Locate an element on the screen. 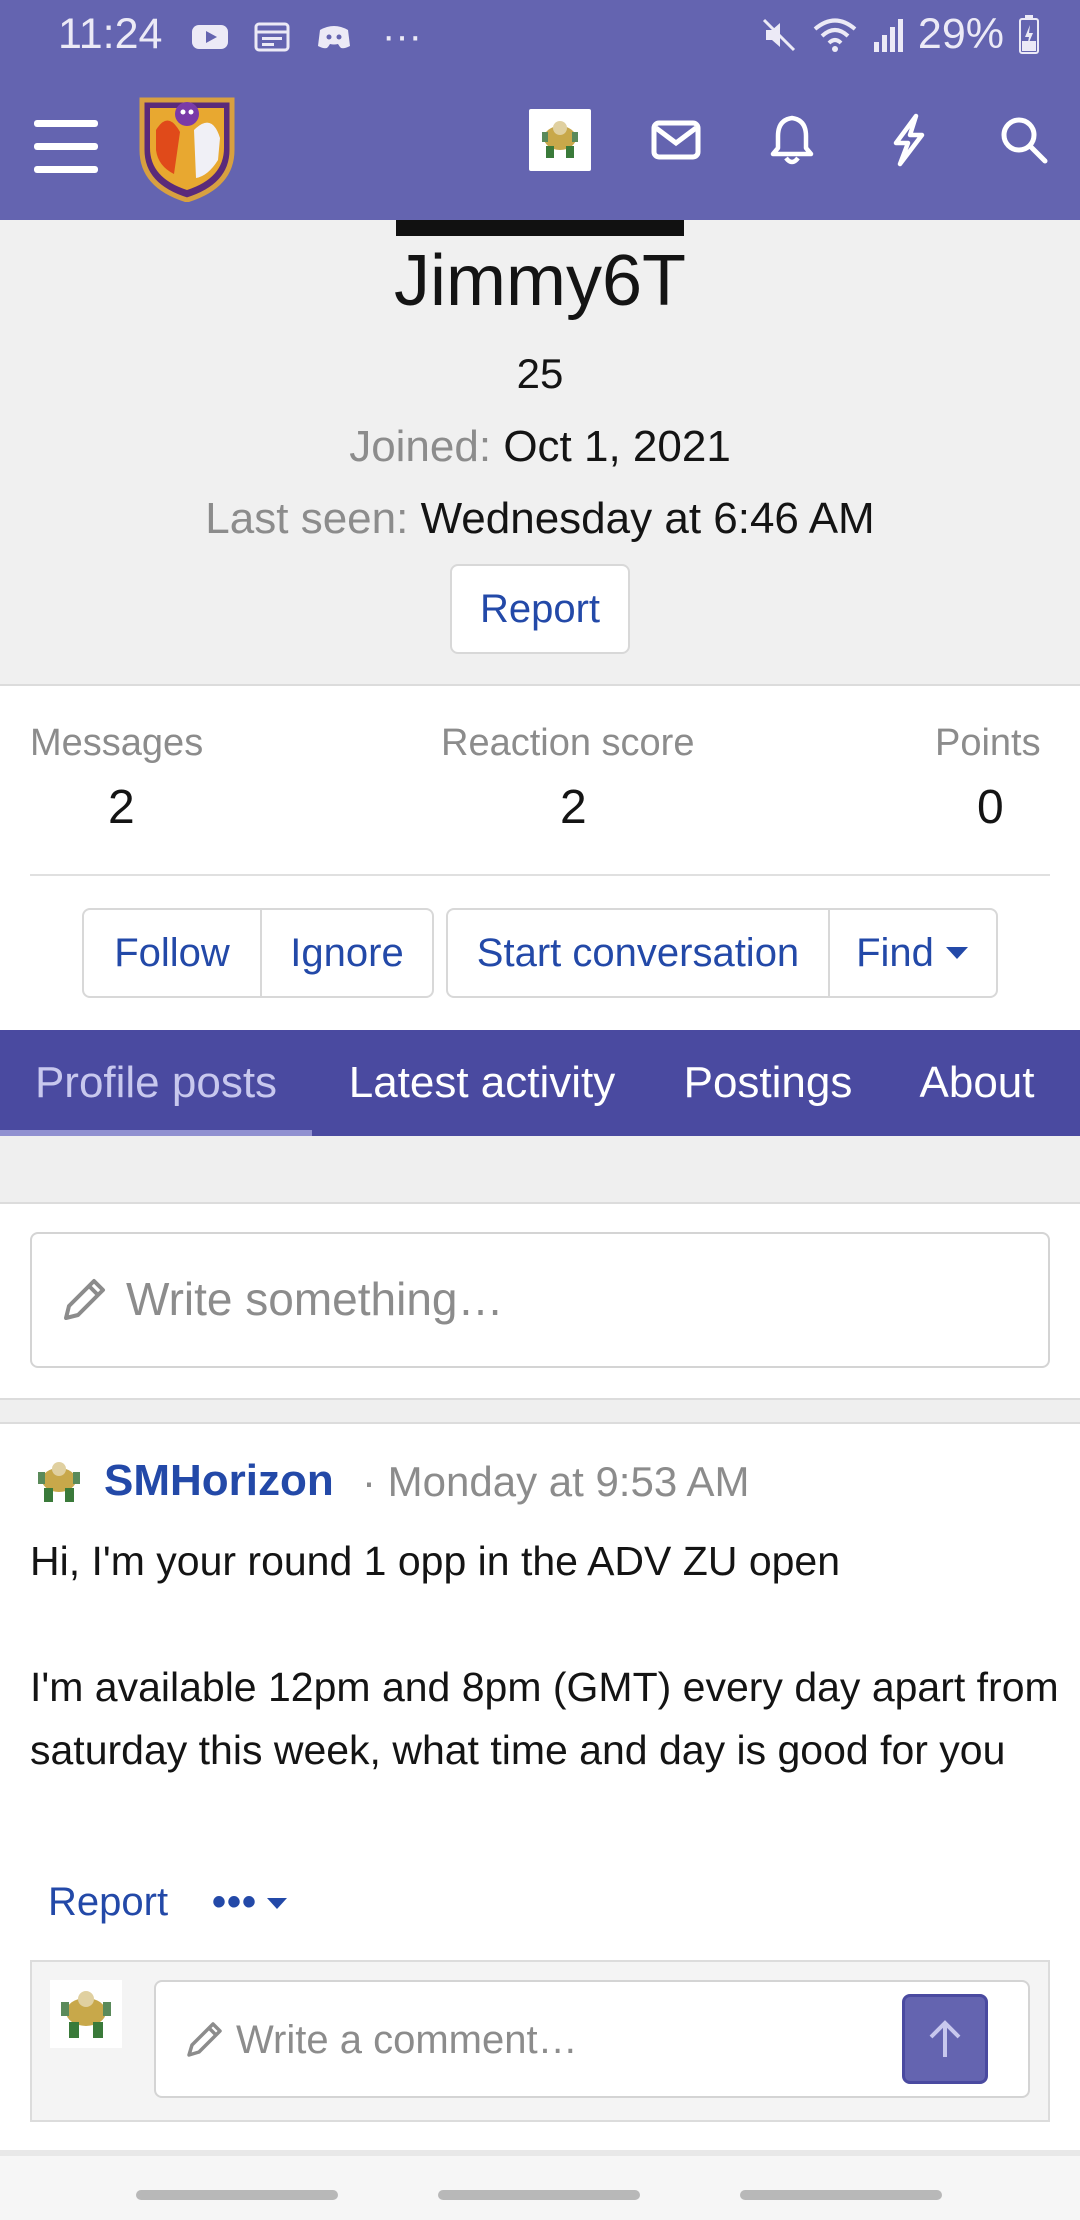  bell-icon is located at coordinates (792, 140).